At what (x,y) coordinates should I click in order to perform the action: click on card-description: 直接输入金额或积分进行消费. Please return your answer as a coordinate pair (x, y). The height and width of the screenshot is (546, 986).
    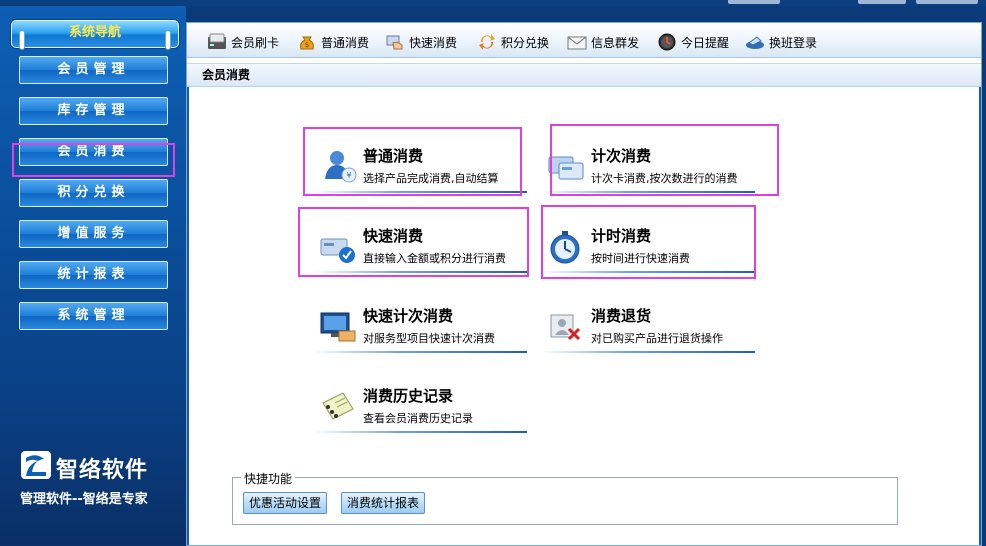
    Looking at the image, I should click on (434, 258).